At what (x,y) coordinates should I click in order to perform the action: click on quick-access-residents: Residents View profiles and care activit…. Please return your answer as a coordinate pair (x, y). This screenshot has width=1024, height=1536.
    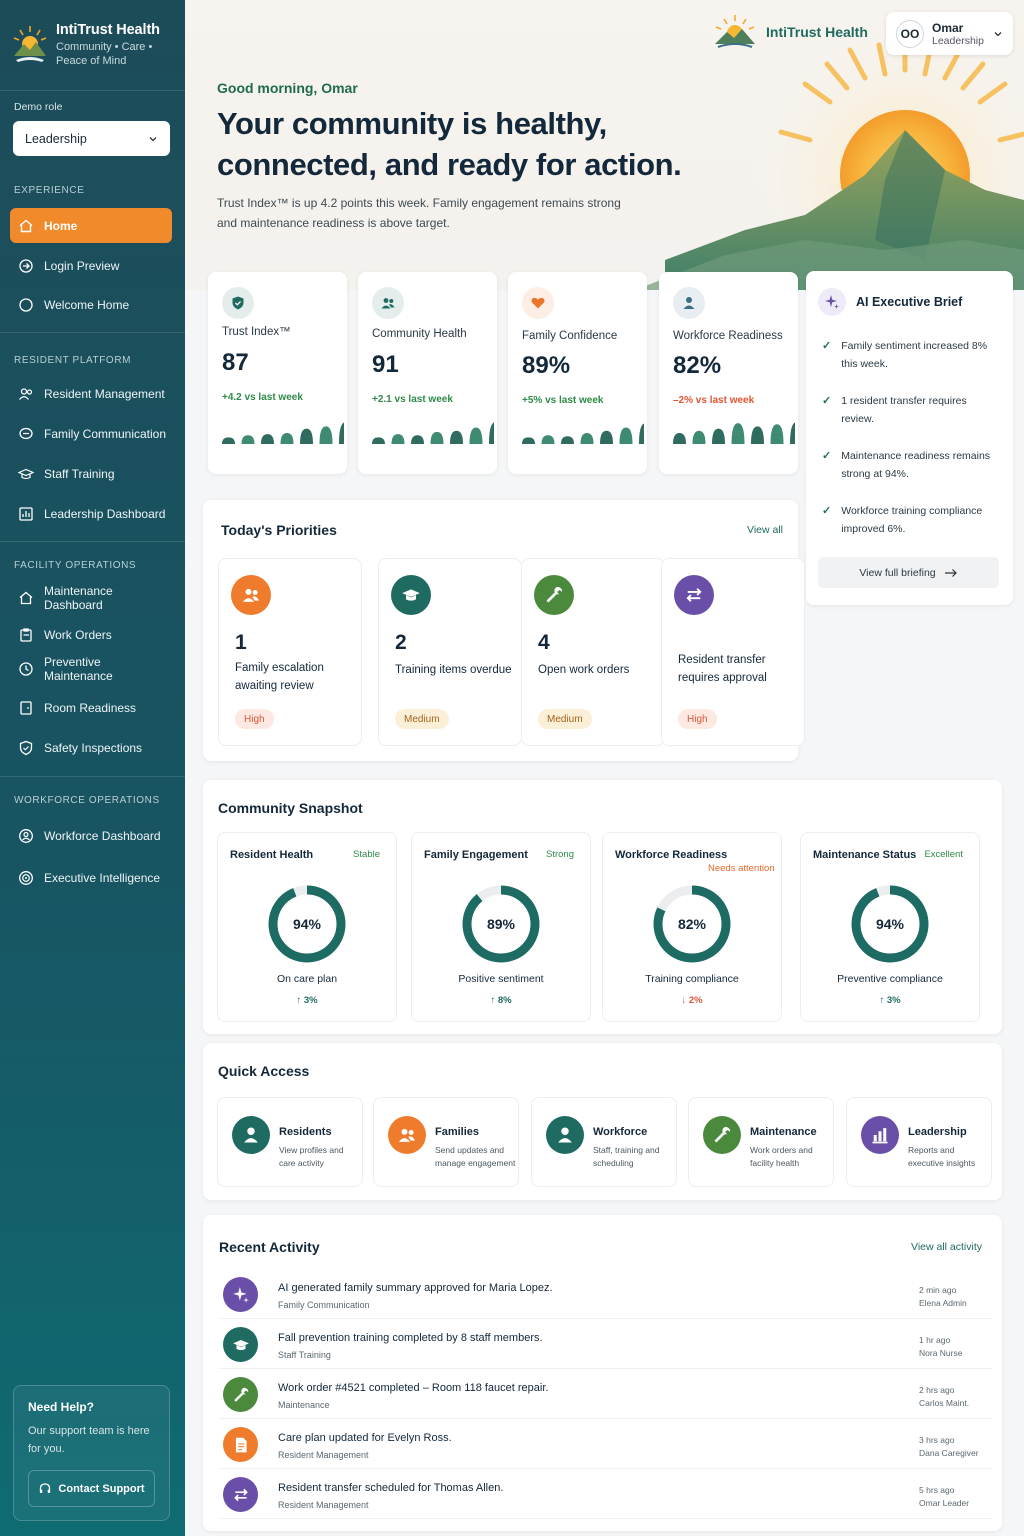
    Looking at the image, I should click on (290, 1142).